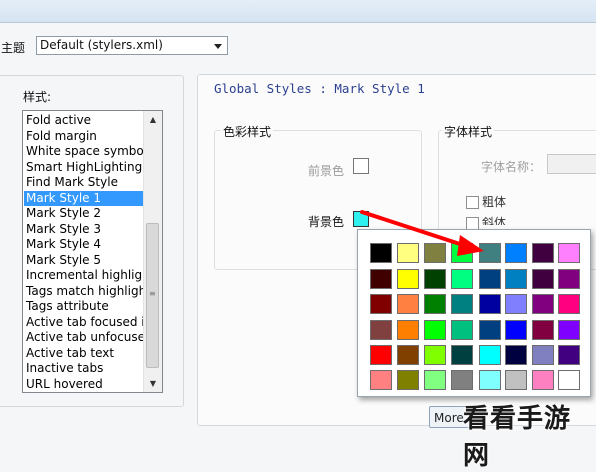 The image size is (596, 472). Describe the element at coordinates (494, 220) in the screenshot. I see `italic-label: 斜体` at that location.